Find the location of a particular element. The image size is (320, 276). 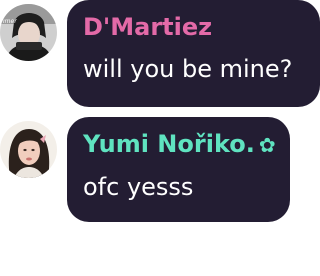

flower-icon: ✿ is located at coordinates (267, 145).